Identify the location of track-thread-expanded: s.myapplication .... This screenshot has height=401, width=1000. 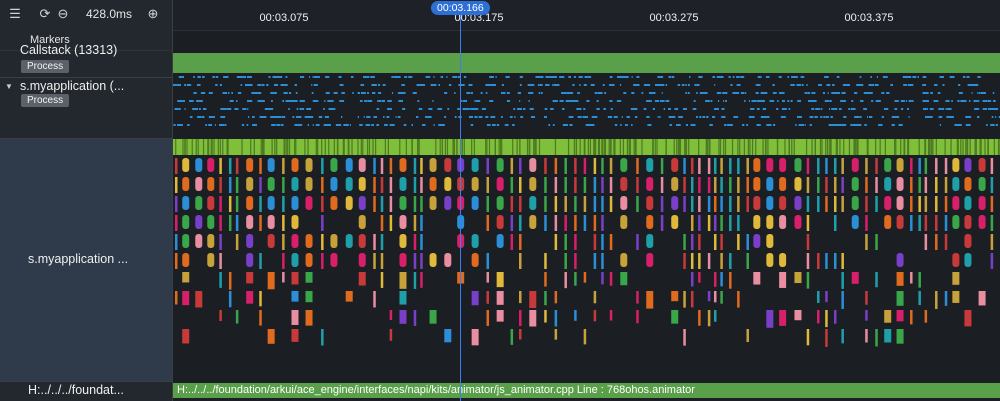
(86, 260).